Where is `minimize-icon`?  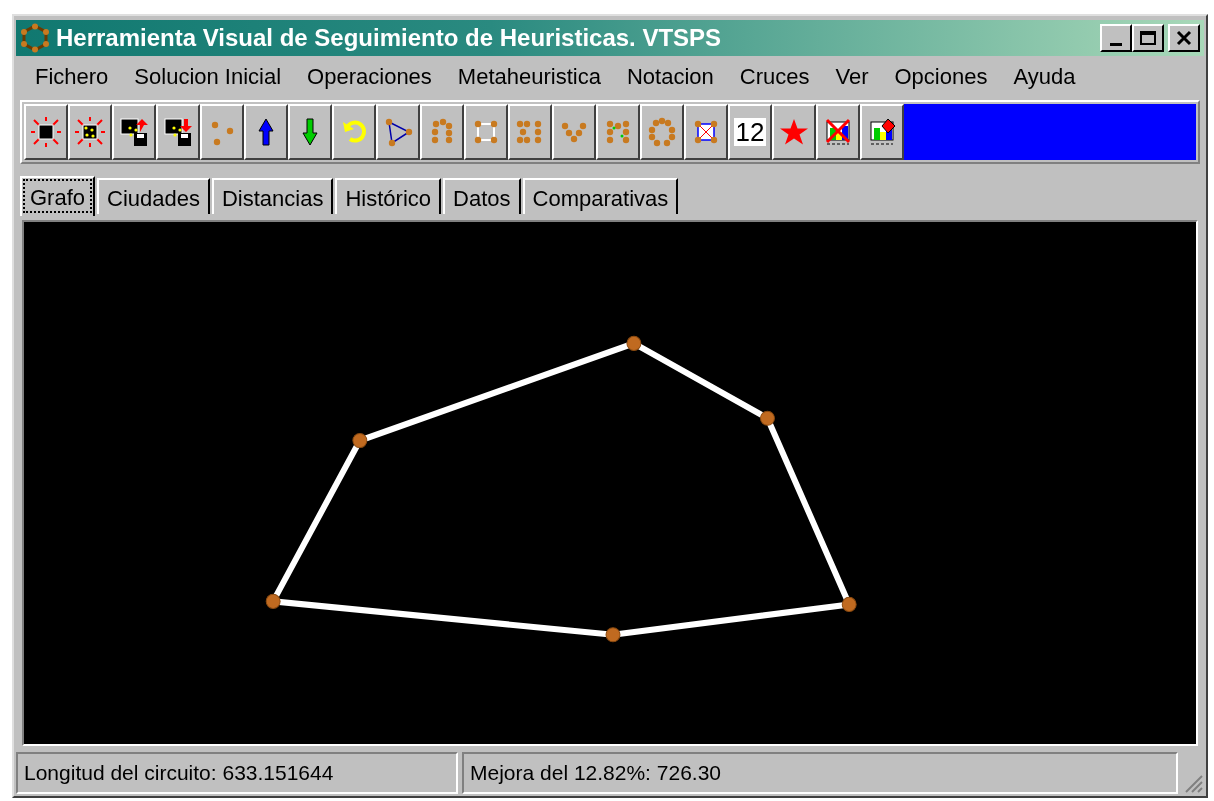 minimize-icon is located at coordinates (1116, 44).